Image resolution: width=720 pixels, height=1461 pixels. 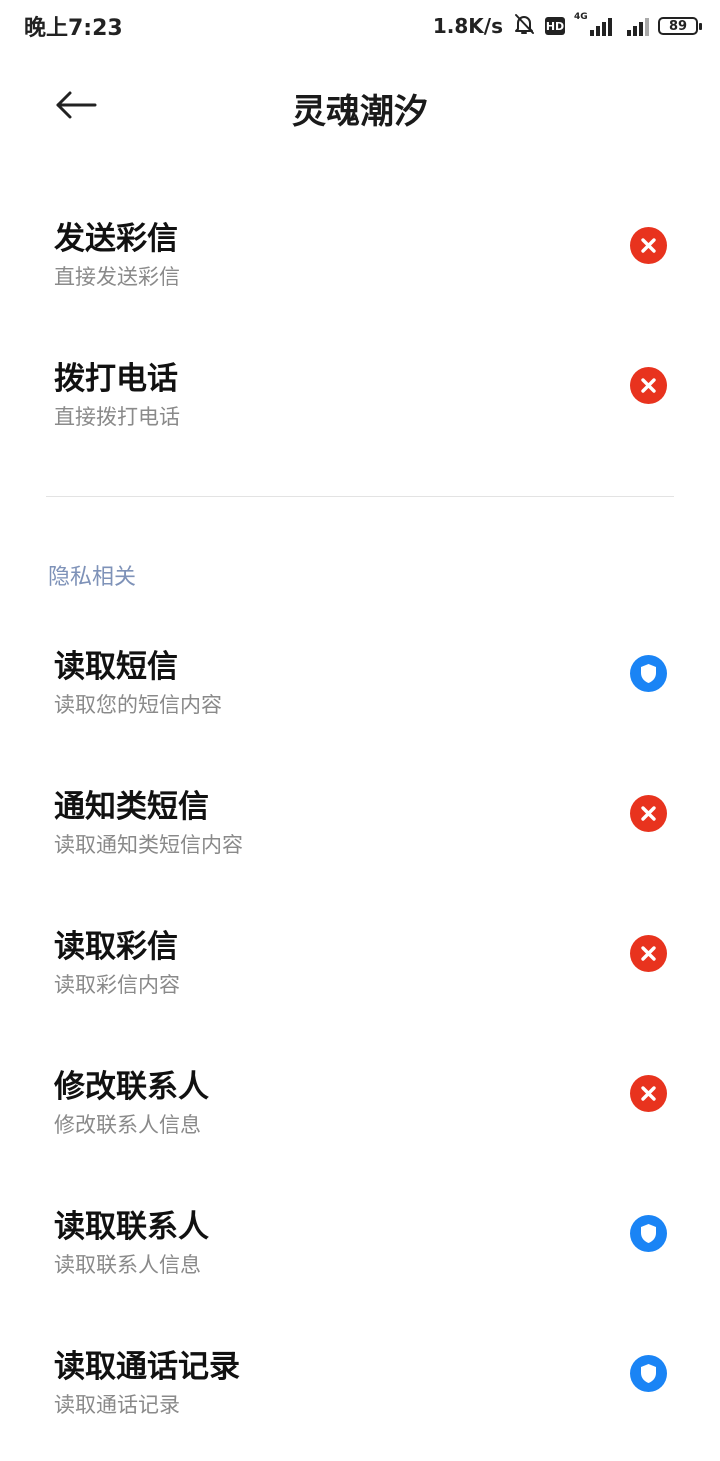 I want to click on permission-title: 读取通话记录, so click(x=147, y=1367).